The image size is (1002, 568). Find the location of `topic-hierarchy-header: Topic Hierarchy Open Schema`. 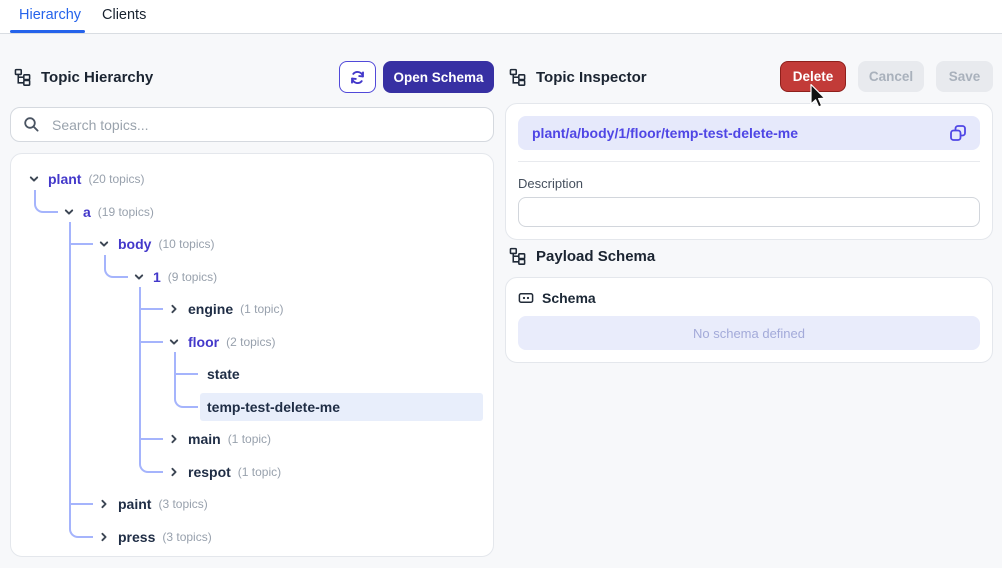

topic-hierarchy-header: Topic Hierarchy Open Schema is located at coordinates (252, 77).